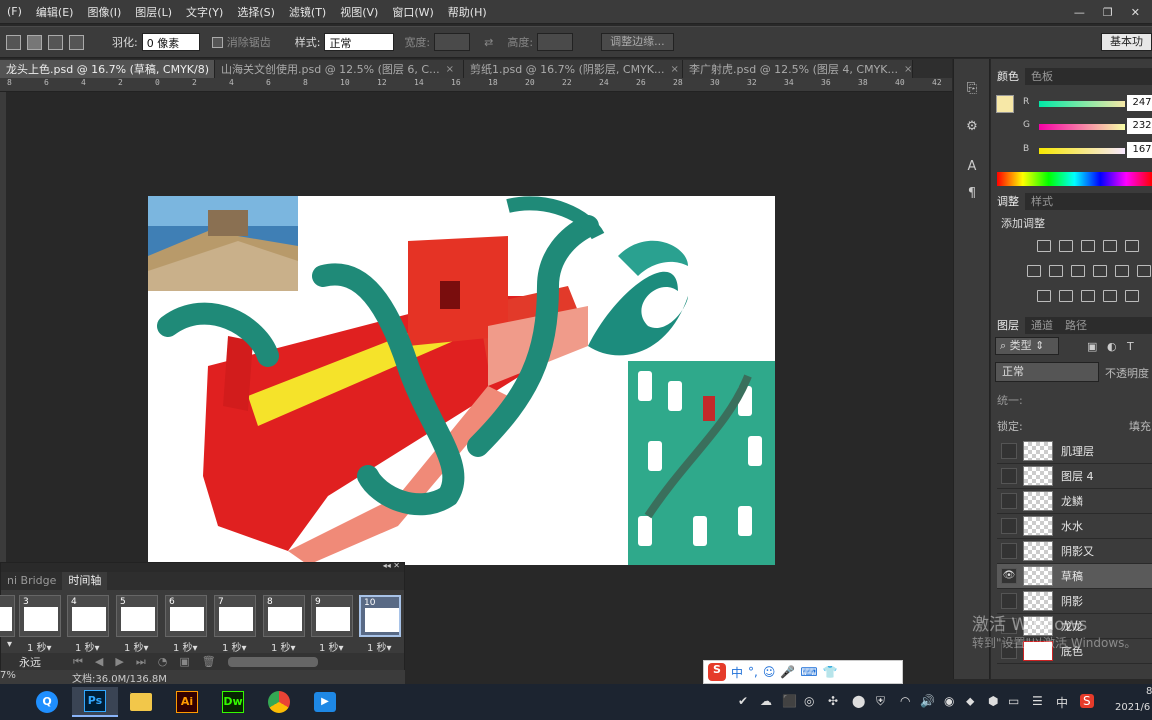 The image size is (1152, 720). What do you see at coordinates (970, 701) in the screenshot?
I see `tray-icon: ⬥` at bounding box center [970, 701].